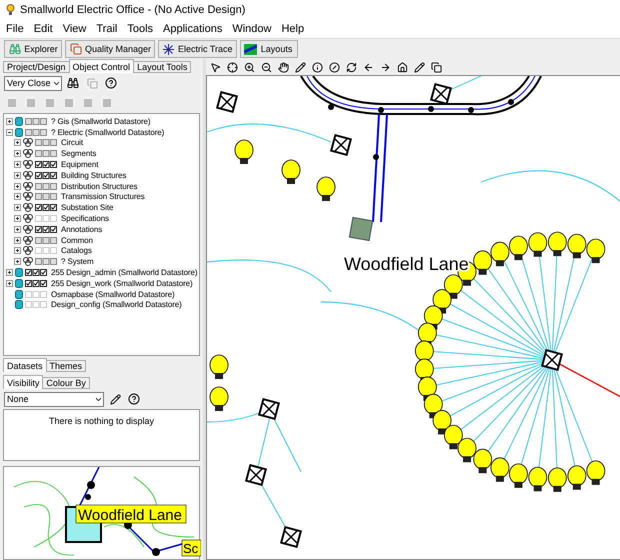  What do you see at coordinates (54, 399) in the screenshot?
I see `colour-by-dropdown: None` at bounding box center [54, 399].